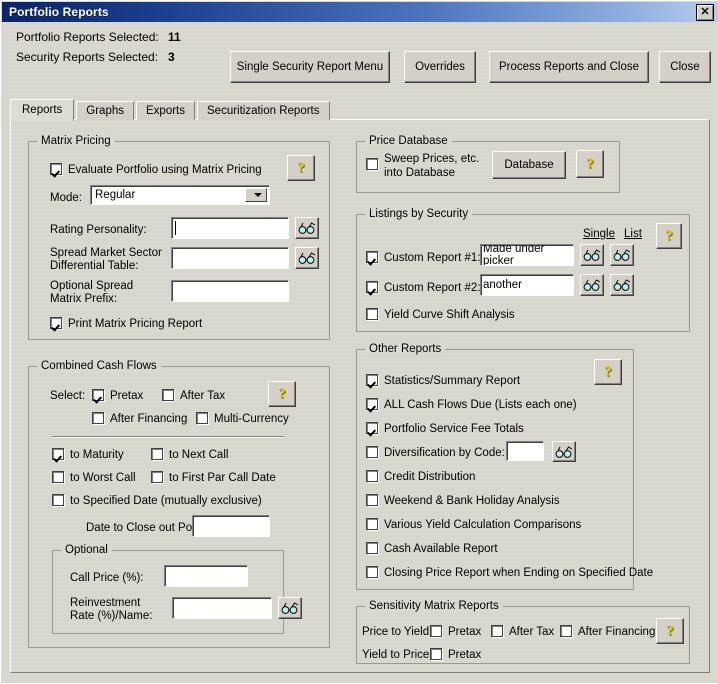 The height and width of the screenshot is (684, 718). I want to click on call-price-input, so click(206, 576).